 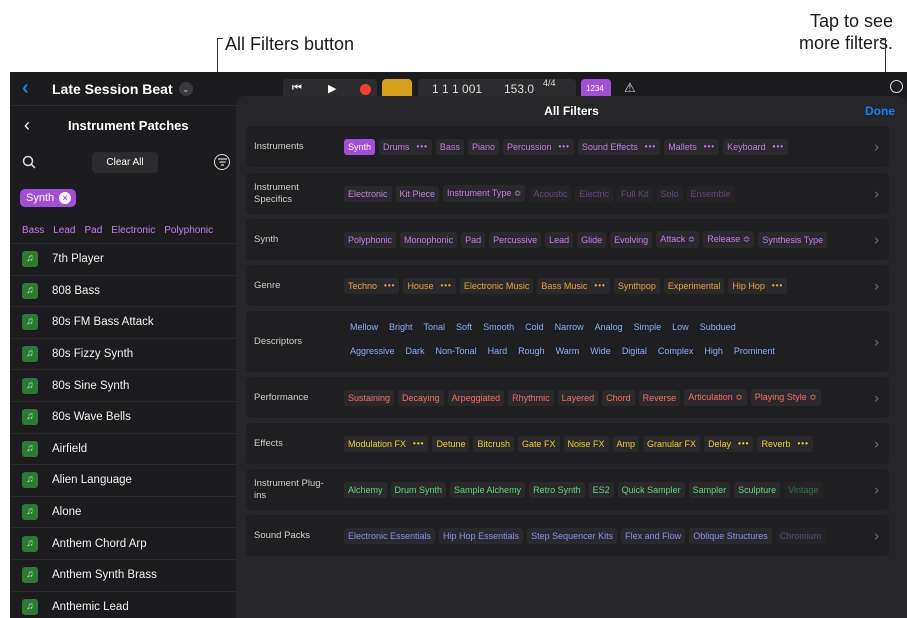 What do you see at coordinates (29, 162) in the screenshot?
I see `search-icon` at bounding box center [29, 162].